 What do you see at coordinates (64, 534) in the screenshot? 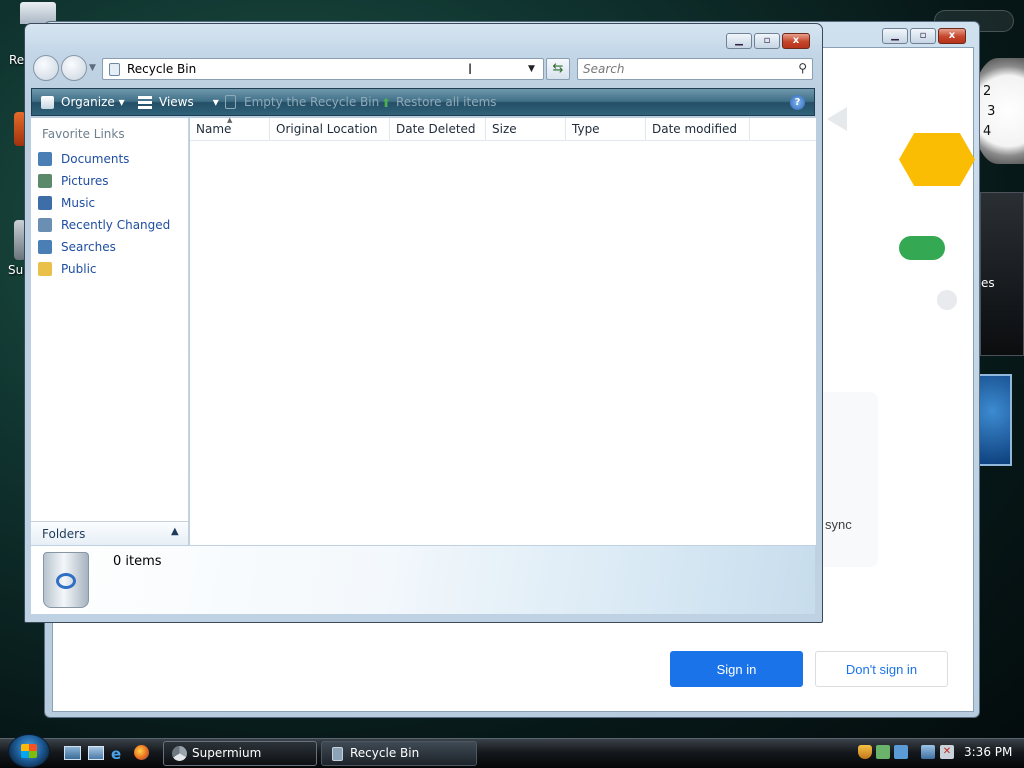
I see `folders-label: Folders` at bounding box center [64, 534].